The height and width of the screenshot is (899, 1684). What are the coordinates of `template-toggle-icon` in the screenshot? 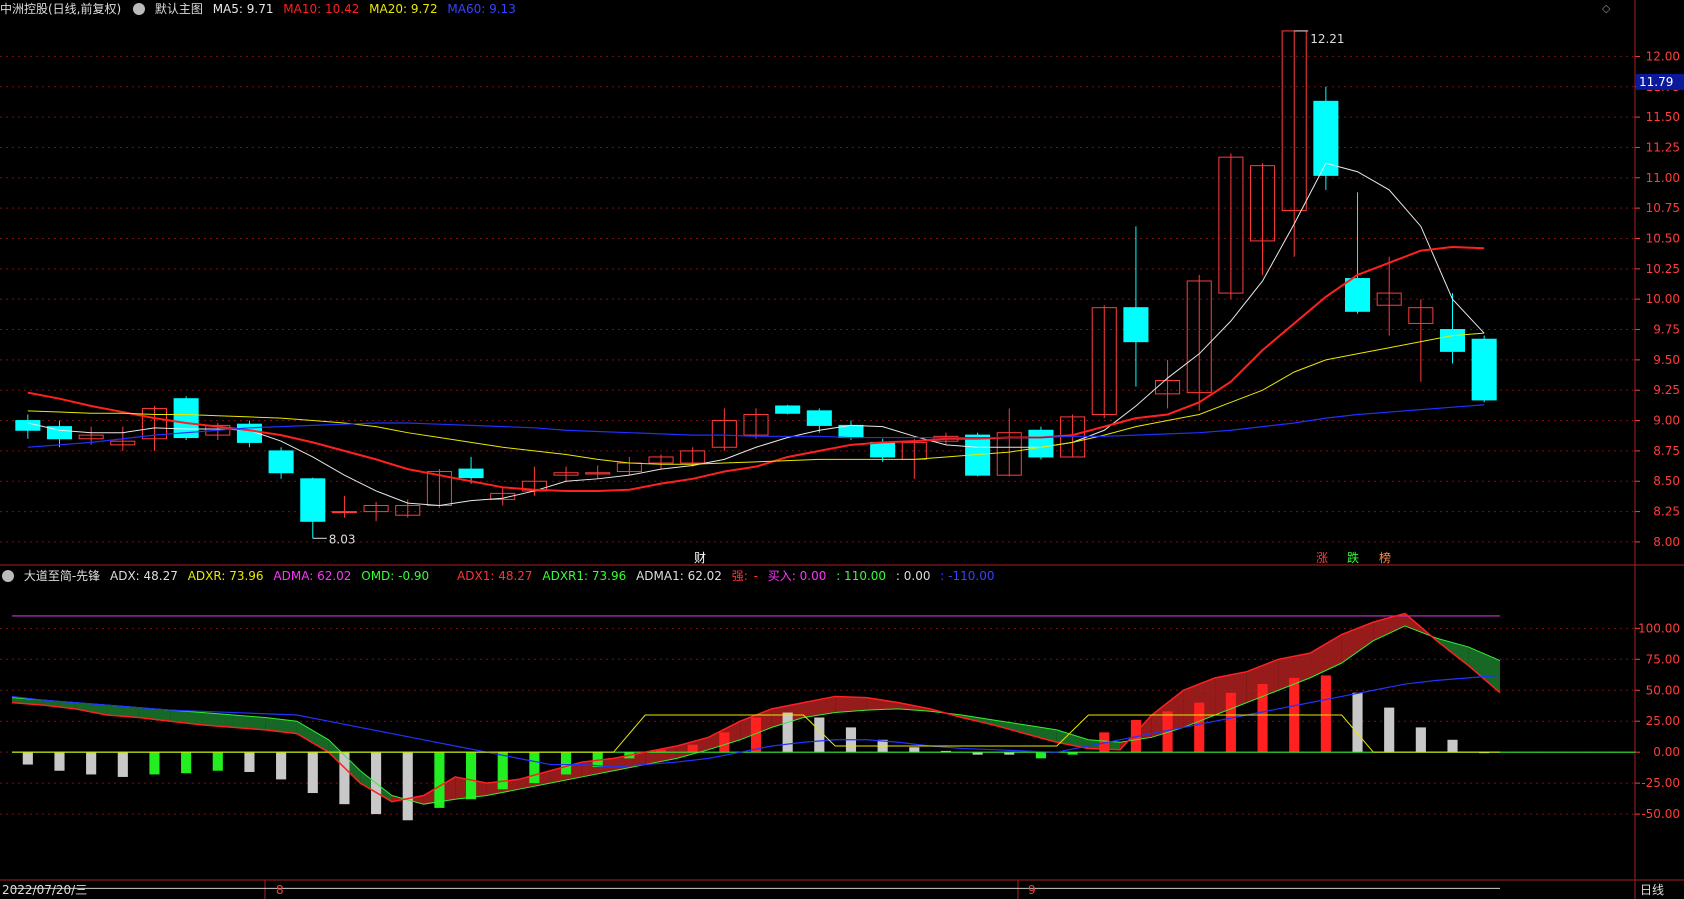 It's located at (139, 8).